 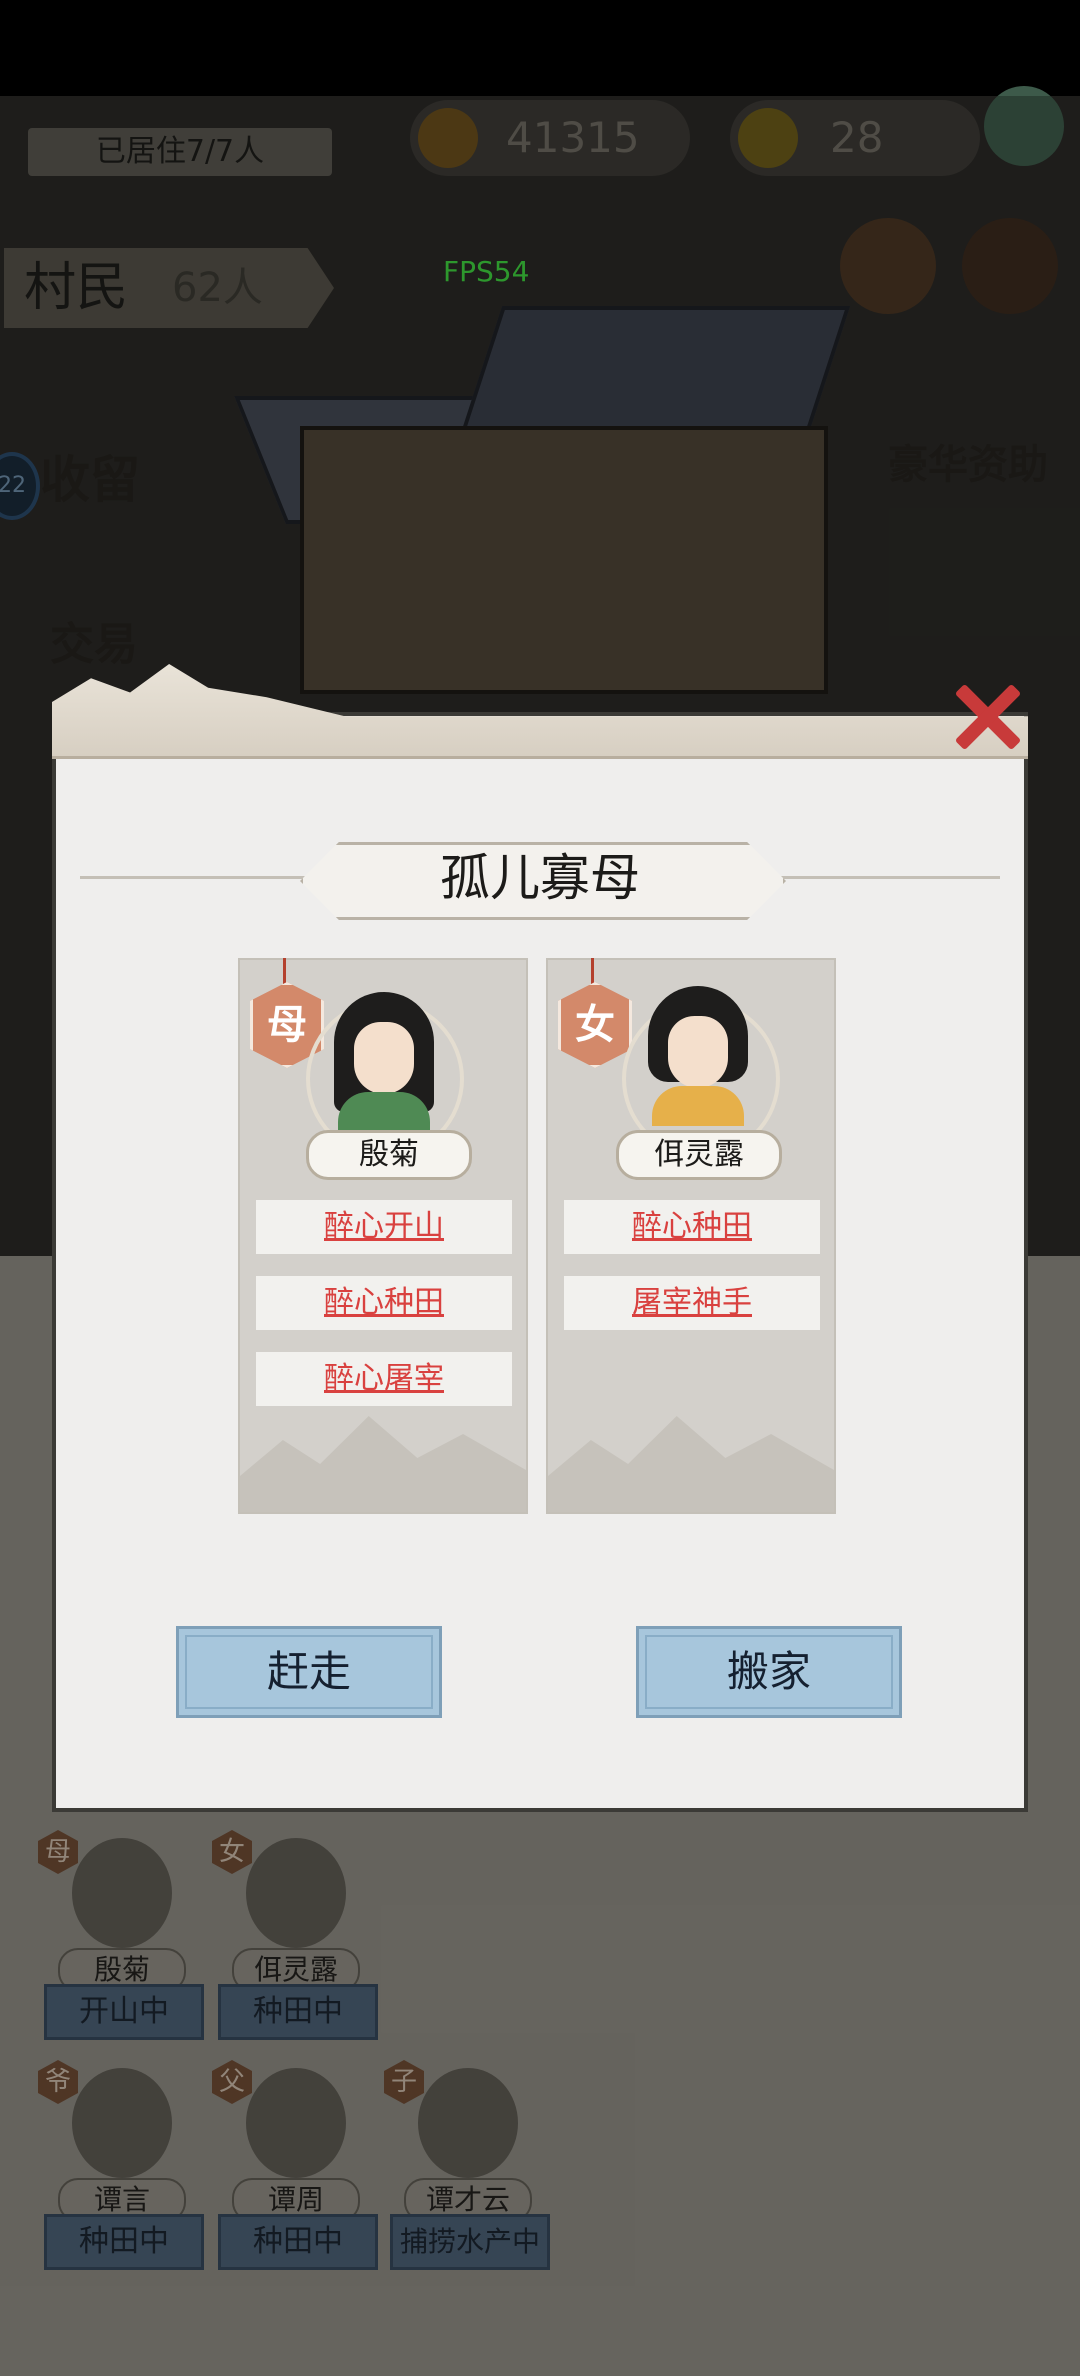 I want to click on move-house-button: 搬家, so click(x=769, y=1672).